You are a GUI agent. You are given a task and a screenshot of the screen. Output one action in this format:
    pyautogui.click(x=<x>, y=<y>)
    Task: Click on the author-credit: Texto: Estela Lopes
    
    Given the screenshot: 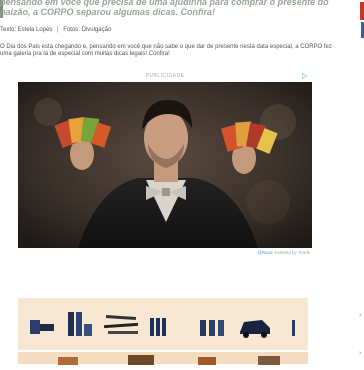 What is the action you would take?
    pyautogui.click(x=26, y=30)
    